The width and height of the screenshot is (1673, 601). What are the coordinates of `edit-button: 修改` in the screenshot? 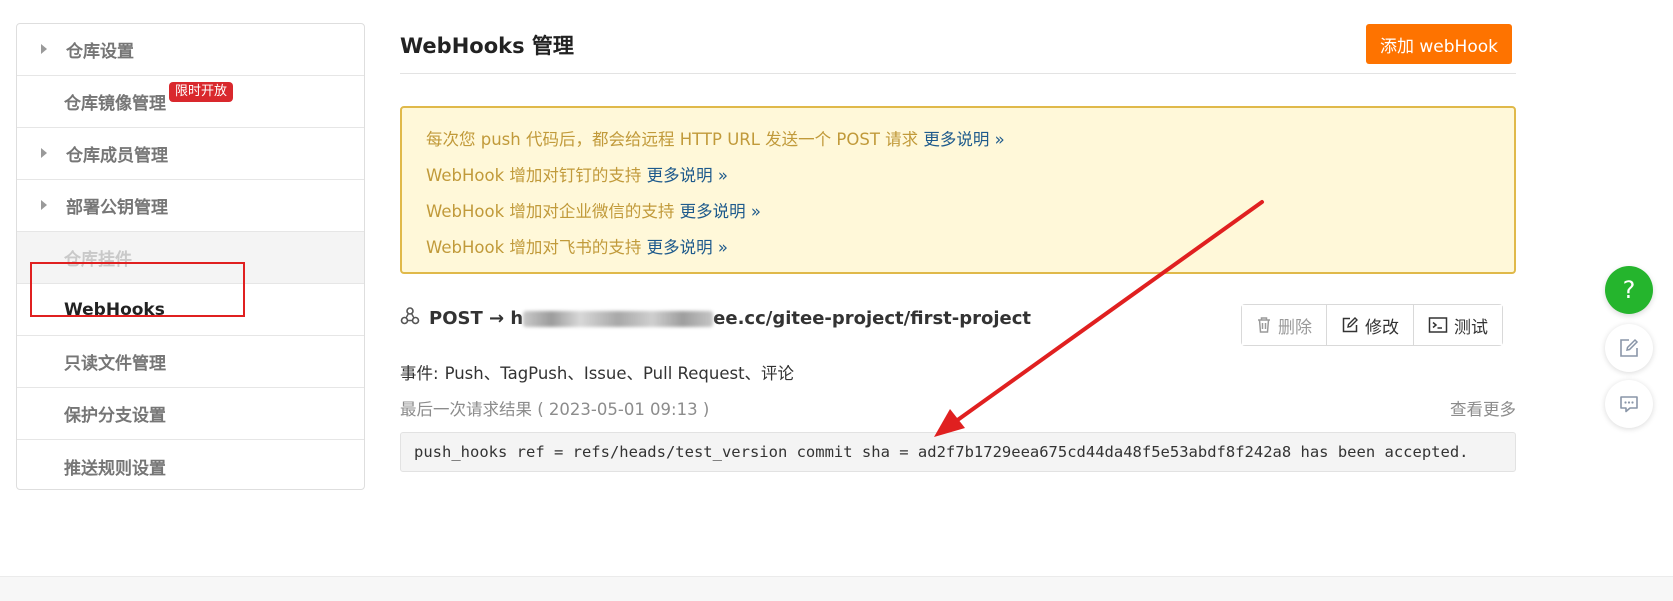 It's located at (1370, 325).